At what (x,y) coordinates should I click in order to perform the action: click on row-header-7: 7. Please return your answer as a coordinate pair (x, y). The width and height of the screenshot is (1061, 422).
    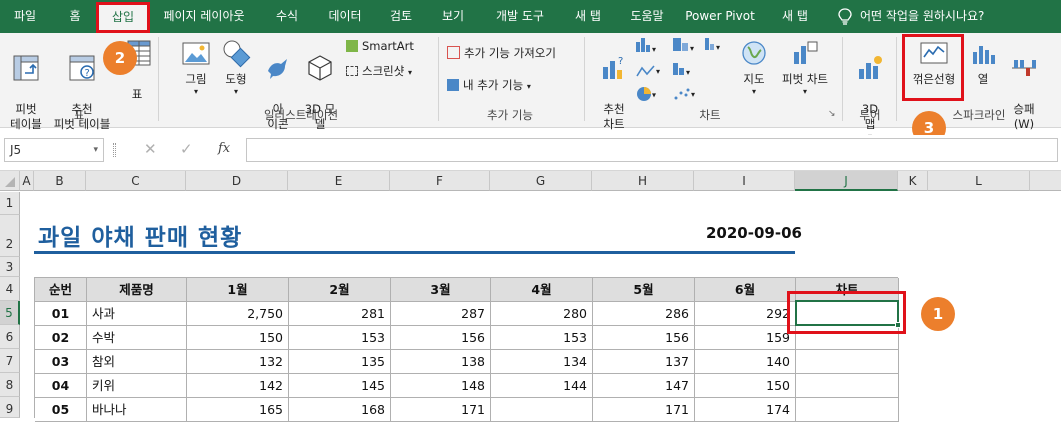
    Looking at the image, I should click on (10, 361).